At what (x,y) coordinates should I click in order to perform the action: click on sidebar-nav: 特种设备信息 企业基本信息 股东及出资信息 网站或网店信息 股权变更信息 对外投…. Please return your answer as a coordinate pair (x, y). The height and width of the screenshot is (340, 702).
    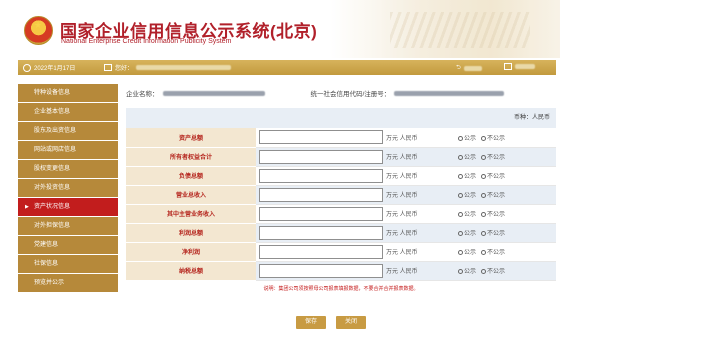
    Looking at the image, I should click on (68, 188).